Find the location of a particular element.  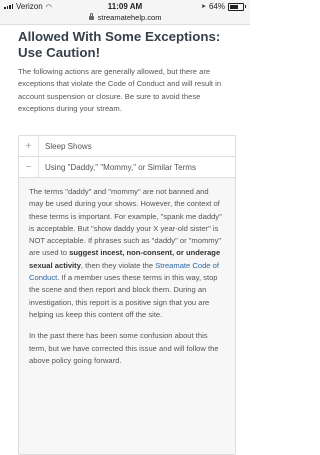

accordion-label: Using "Daddy," "Mommy," or Similar Terms is located at coordinates (120, 167).